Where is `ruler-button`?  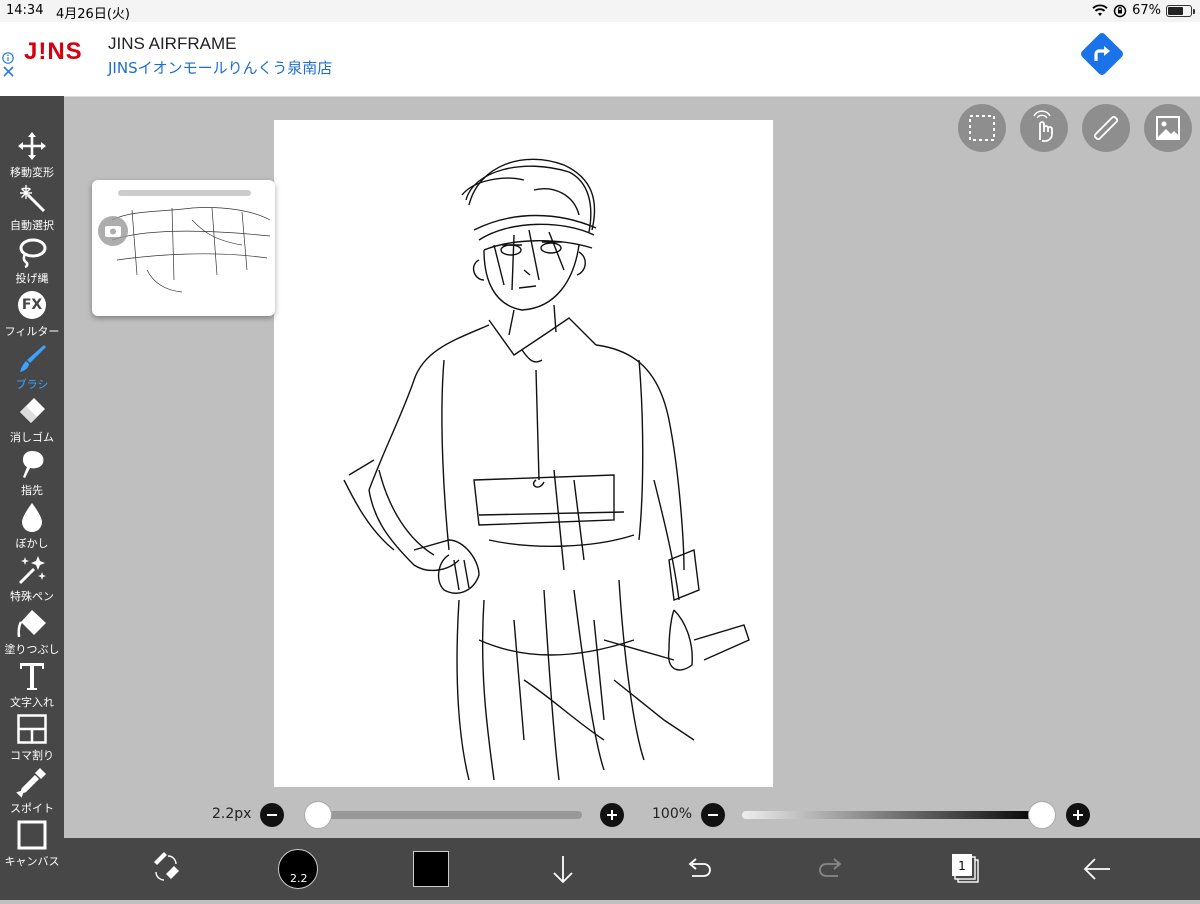
ruler-button is located at coordinates (1106, 128).